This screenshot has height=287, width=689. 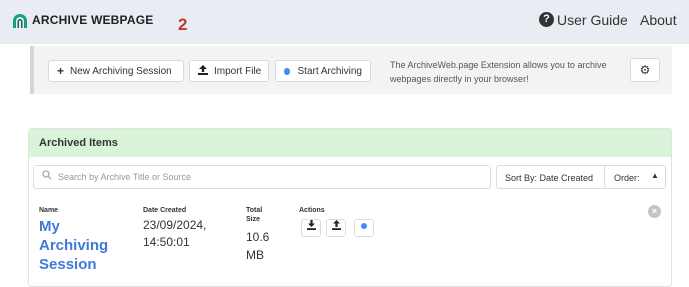 What do you see at coordinates (47, 176) in the screenshot?
I see `search-icon` at bounding box center [47, 176].